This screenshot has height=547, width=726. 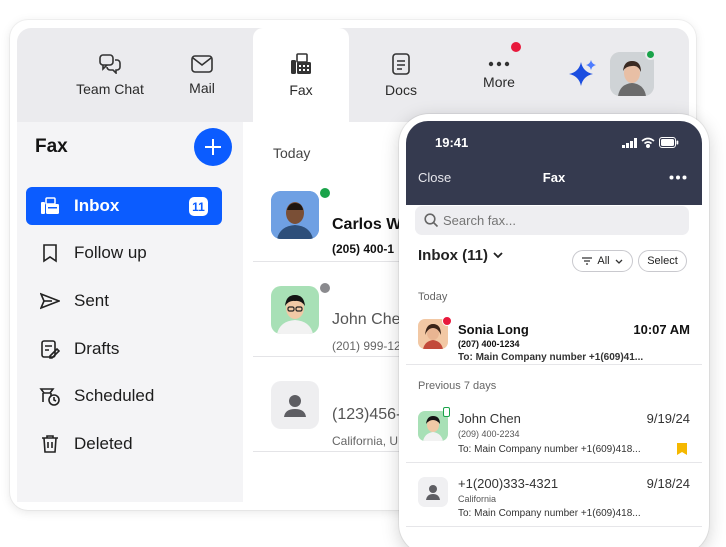 What do you see at coordinates (50, 205) in the screenshot?
I see `inbox-icon` at bounding box center [50, 205].